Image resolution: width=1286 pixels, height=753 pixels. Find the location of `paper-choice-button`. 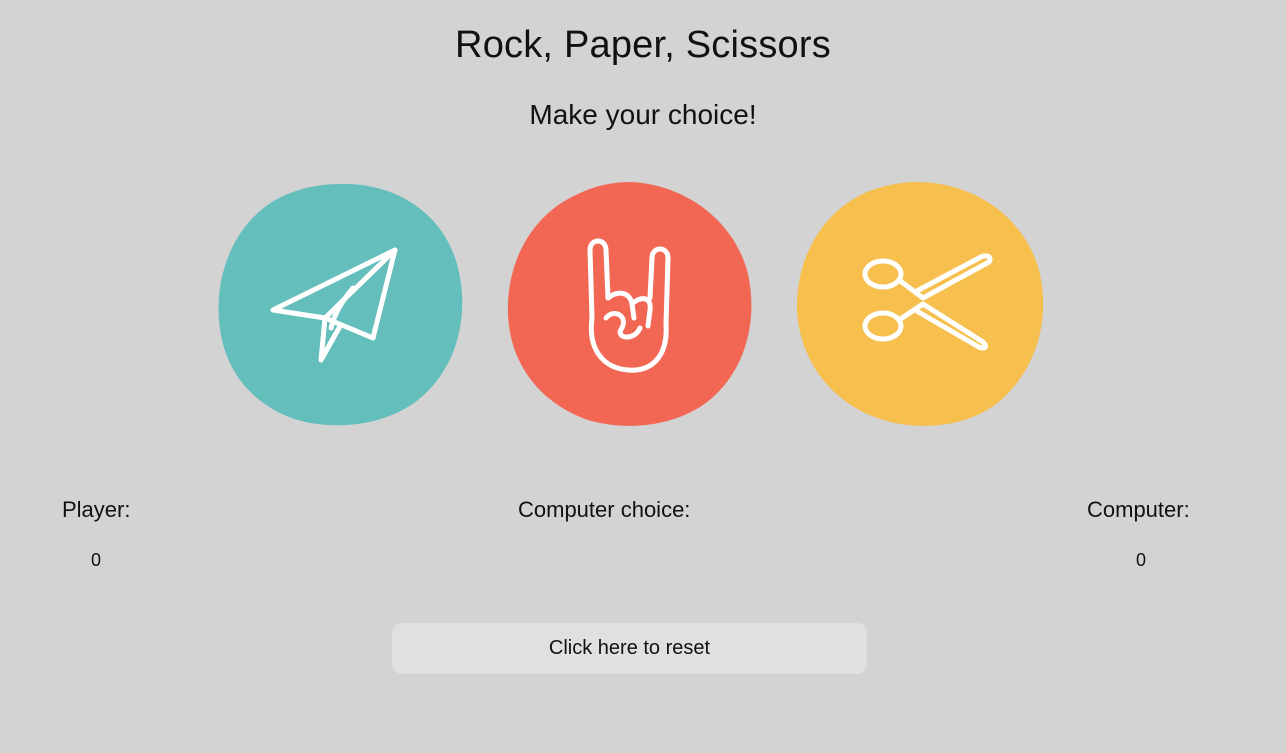

paper-choice-button is located at coordinates (339, 304).